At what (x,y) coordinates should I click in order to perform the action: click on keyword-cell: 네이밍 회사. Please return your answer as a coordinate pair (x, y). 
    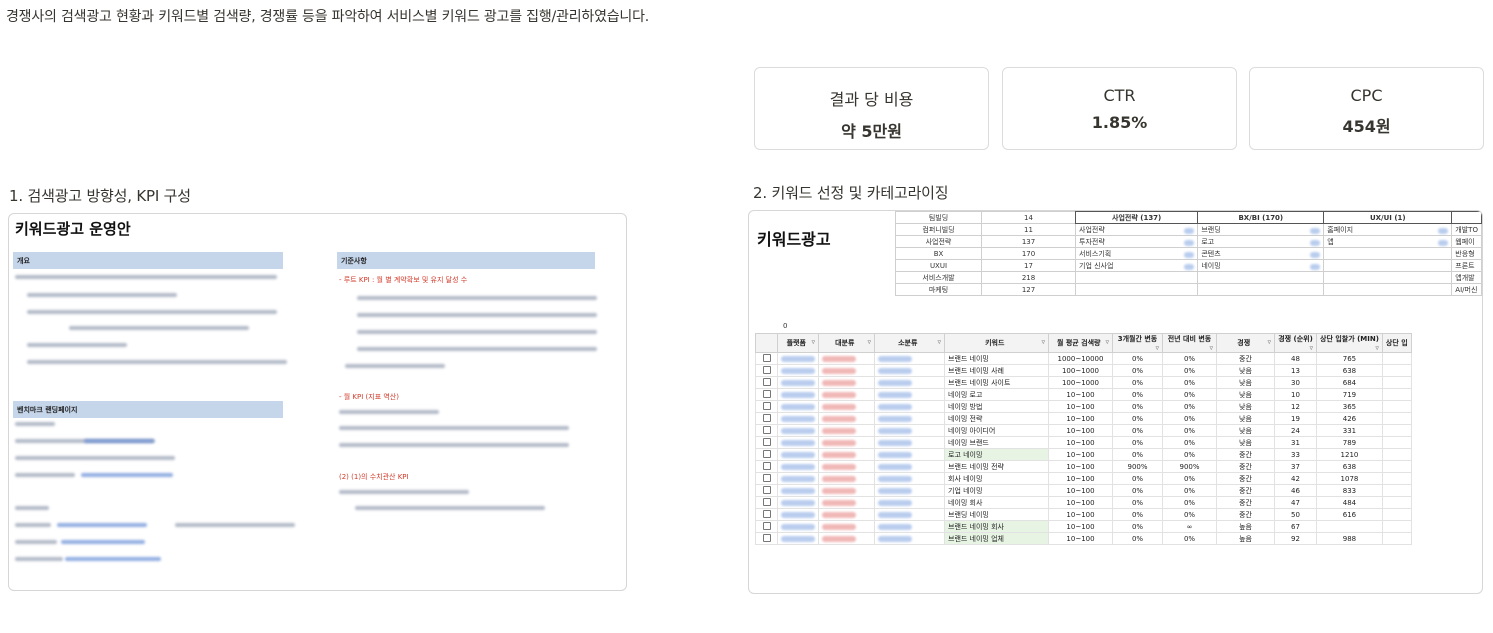
    Looking at the image, I should click on (996, 502).